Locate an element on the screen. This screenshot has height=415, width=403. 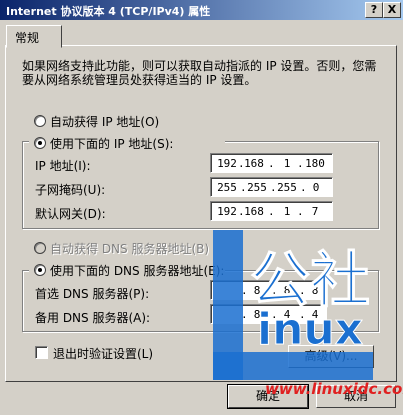
alternate-dns-field: . 8. 4. 4 is located at coordinates (268, 314).